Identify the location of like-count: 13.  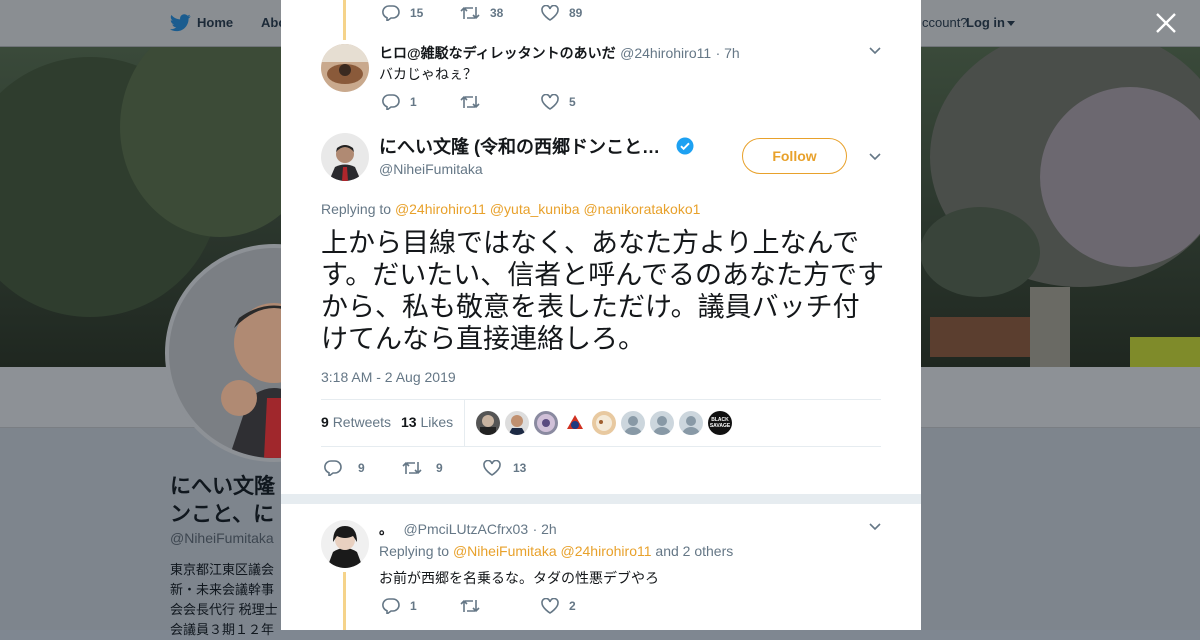
(520, 468).